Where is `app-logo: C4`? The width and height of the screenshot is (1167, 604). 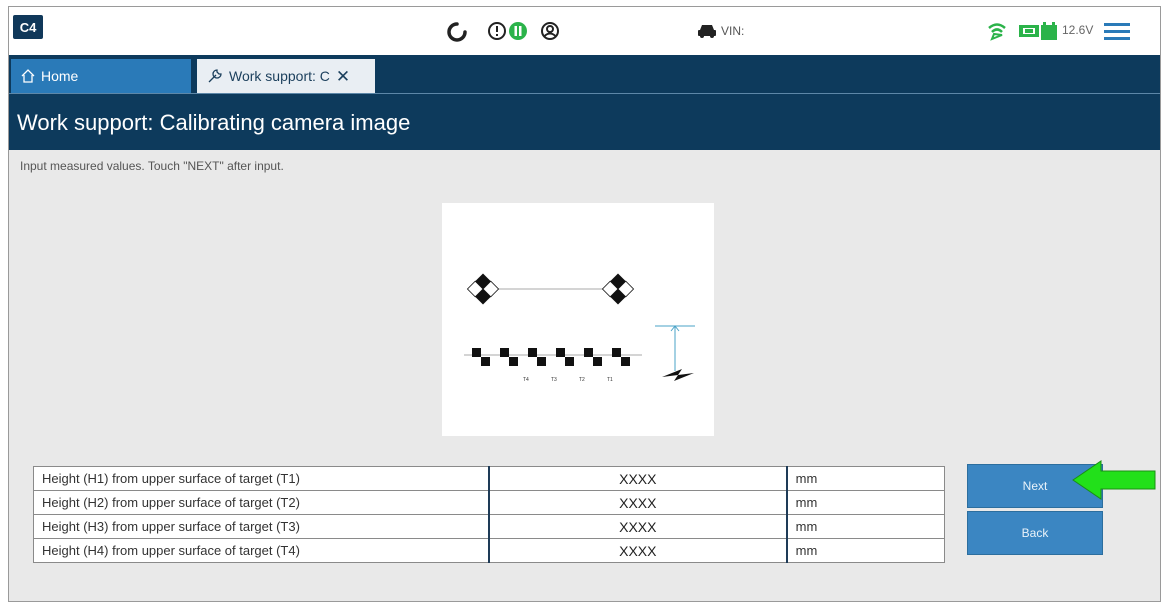
app-logo: C4 is located at coordinates (28, 27).